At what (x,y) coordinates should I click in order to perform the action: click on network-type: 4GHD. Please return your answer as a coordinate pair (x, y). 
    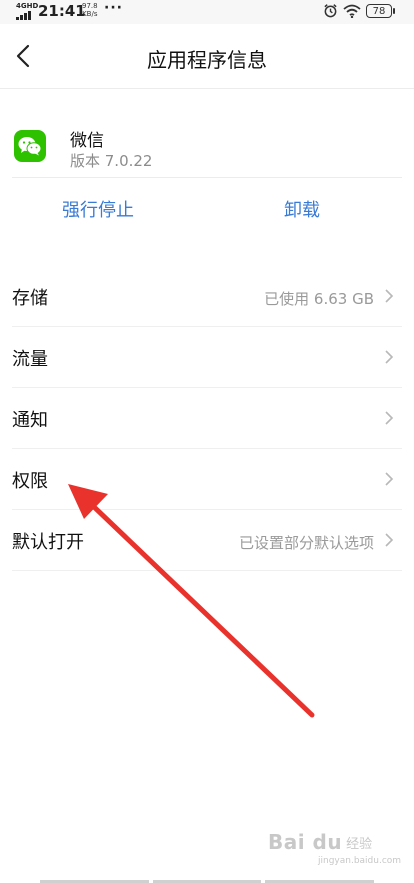
    Looking at the image, I should click on (27, 6).